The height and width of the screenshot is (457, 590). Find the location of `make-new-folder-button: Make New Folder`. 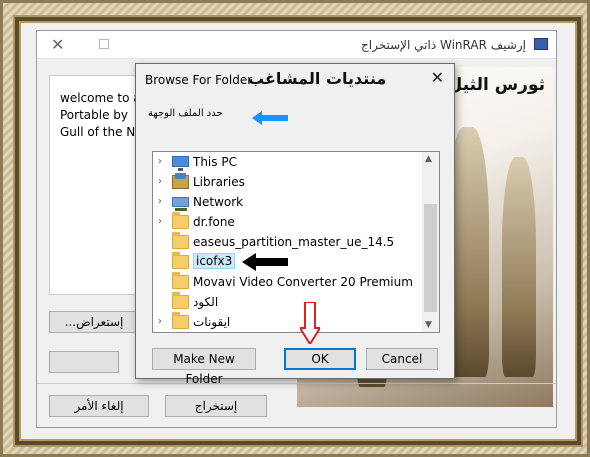

make-new-folder-button: Make New Folder is located at coordinates (204, 367).